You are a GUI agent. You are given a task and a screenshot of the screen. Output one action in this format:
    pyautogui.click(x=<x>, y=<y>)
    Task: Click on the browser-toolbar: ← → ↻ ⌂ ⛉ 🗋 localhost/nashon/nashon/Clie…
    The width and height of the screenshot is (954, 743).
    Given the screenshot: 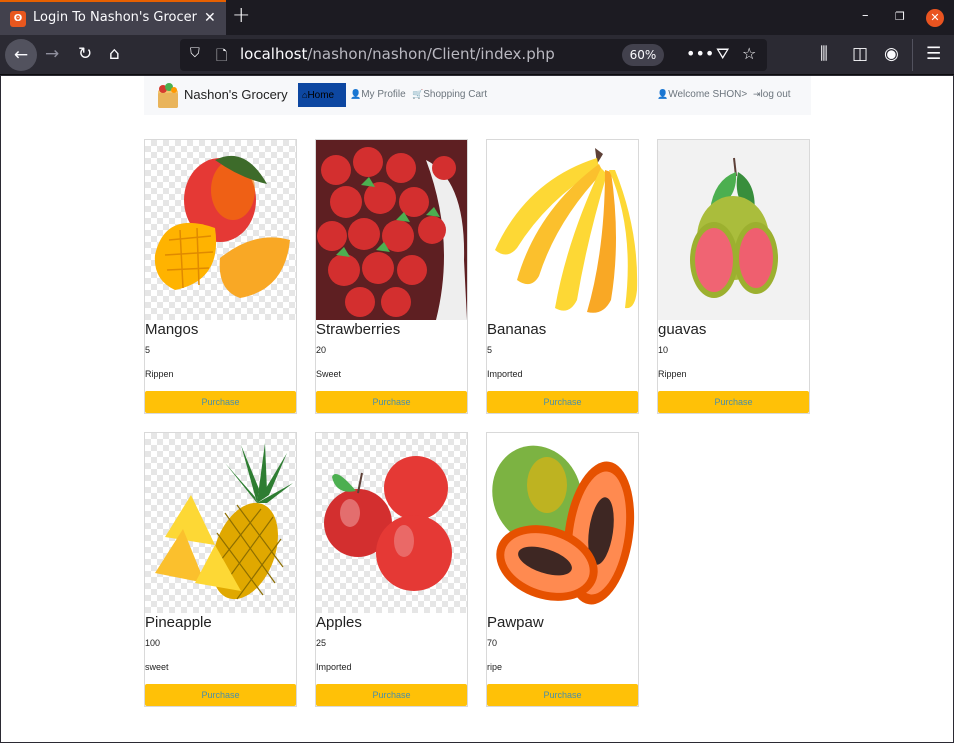 What is the action you would take?
    pyautogui.click(x=477, y=55)
    